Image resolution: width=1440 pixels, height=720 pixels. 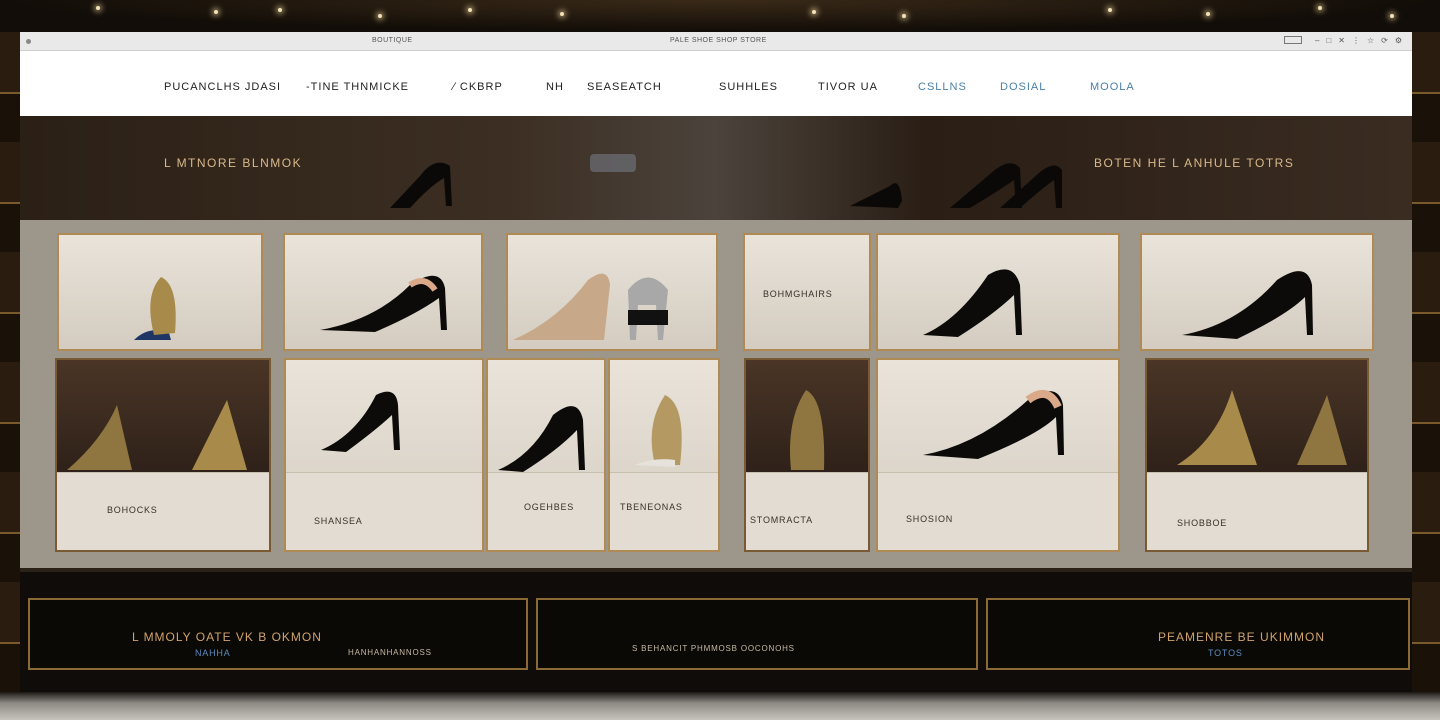 What do you see at coordinates (222, 87) in the screenshot?
I see `nav-brand: PUCANCLHS JDASI` at bounding box center [222, 87].